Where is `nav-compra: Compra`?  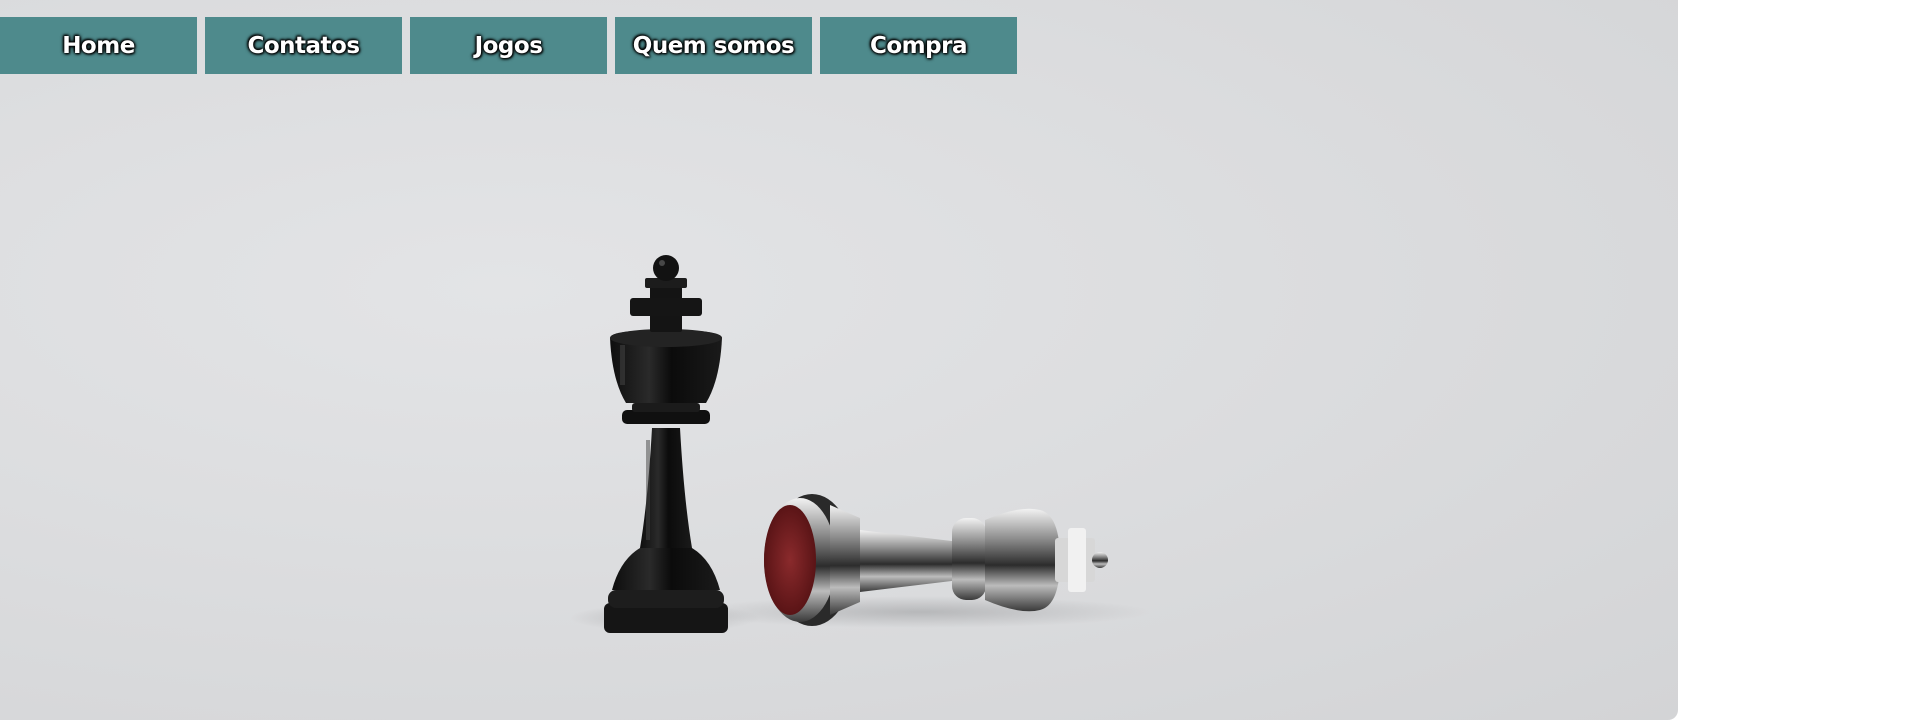 nav-compra: Compra is located at coordinates (918, 45).